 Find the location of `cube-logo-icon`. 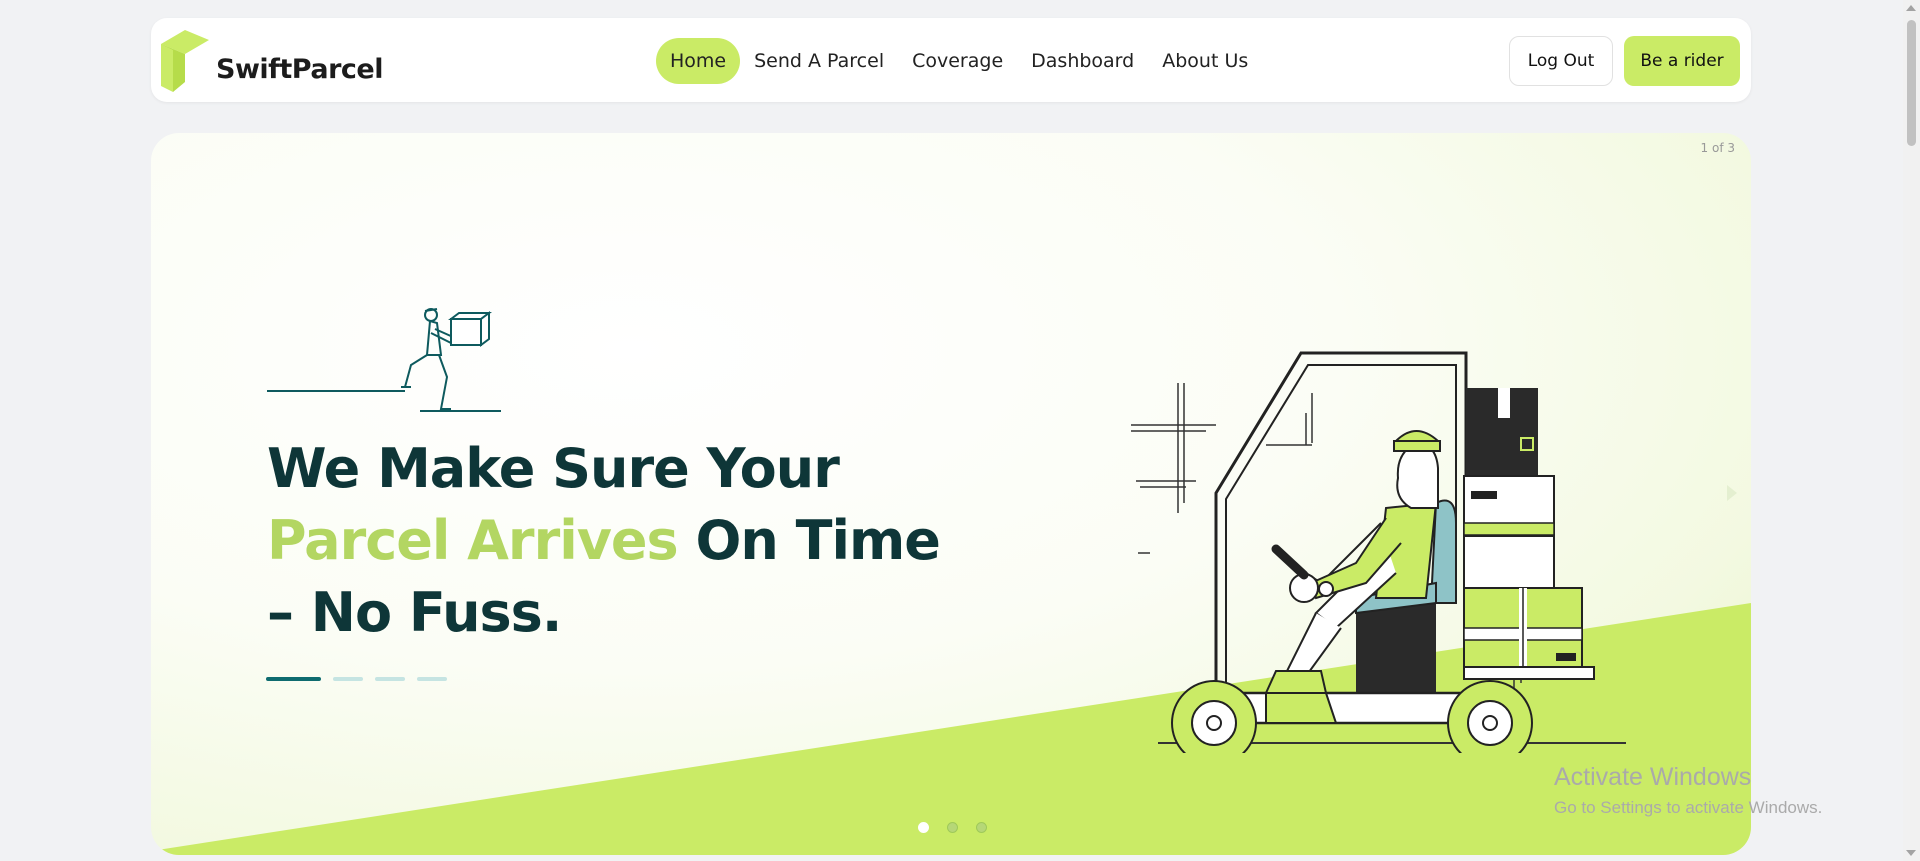

cube-logo-icon is located at coordinates (185, 61).